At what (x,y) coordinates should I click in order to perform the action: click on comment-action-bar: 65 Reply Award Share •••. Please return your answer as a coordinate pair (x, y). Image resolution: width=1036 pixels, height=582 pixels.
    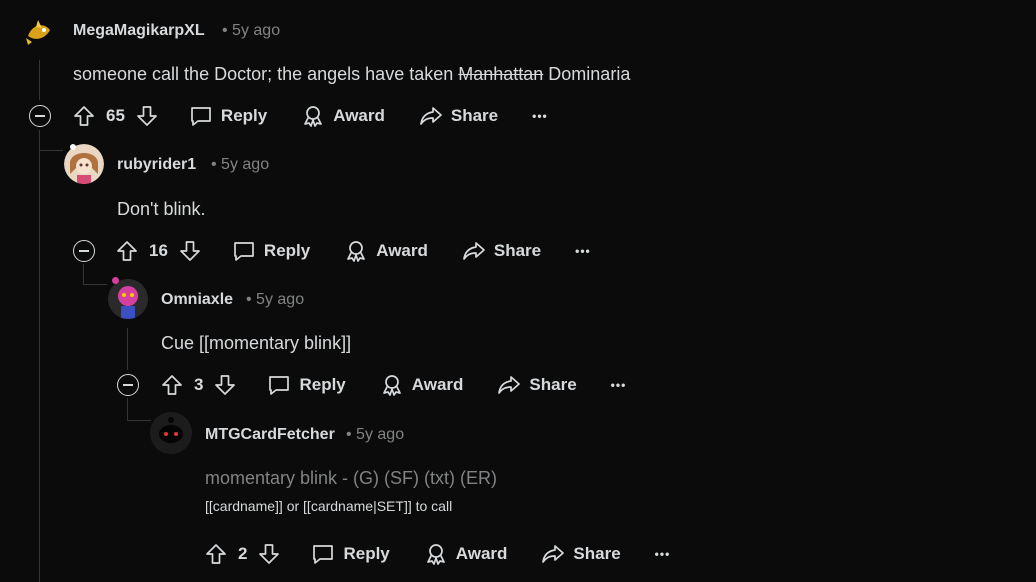
    Looking at the image, I should click on (310, 116).